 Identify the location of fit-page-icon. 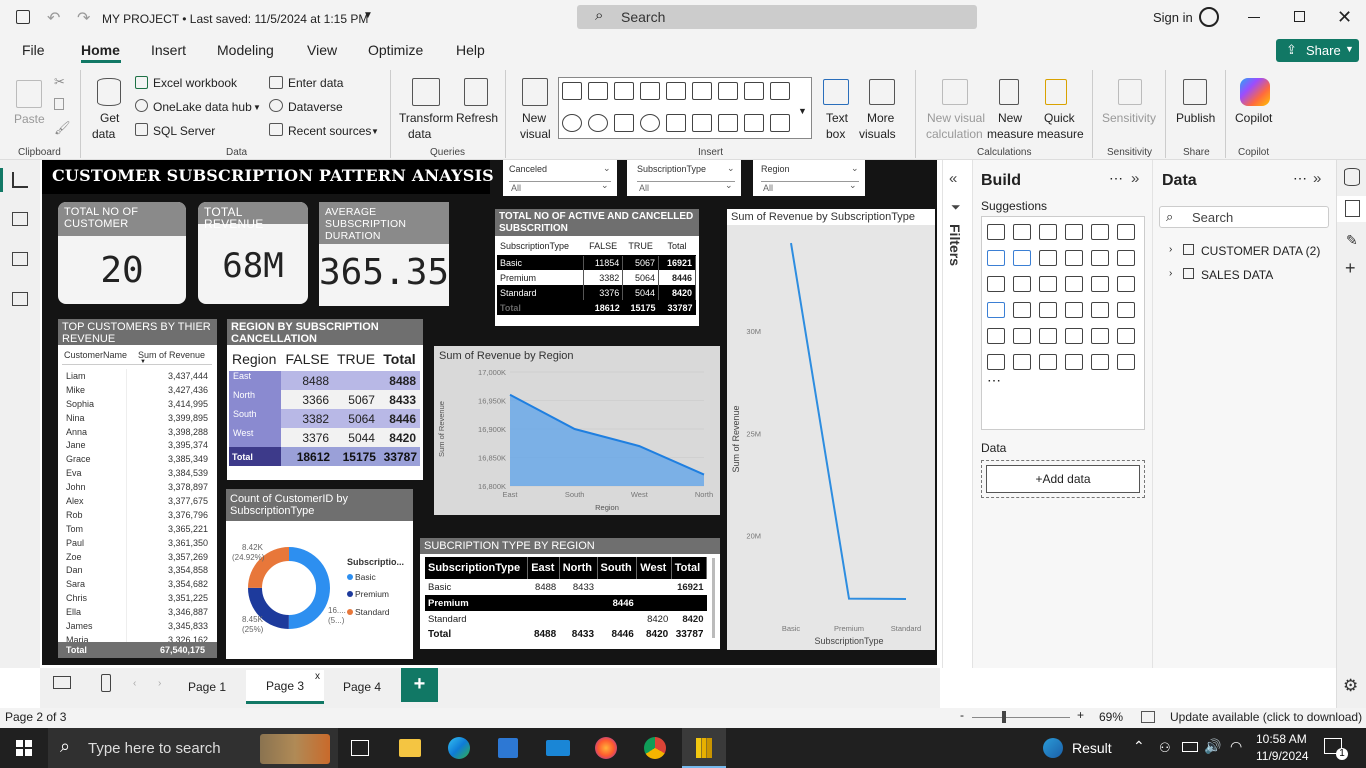
(1148, 717).